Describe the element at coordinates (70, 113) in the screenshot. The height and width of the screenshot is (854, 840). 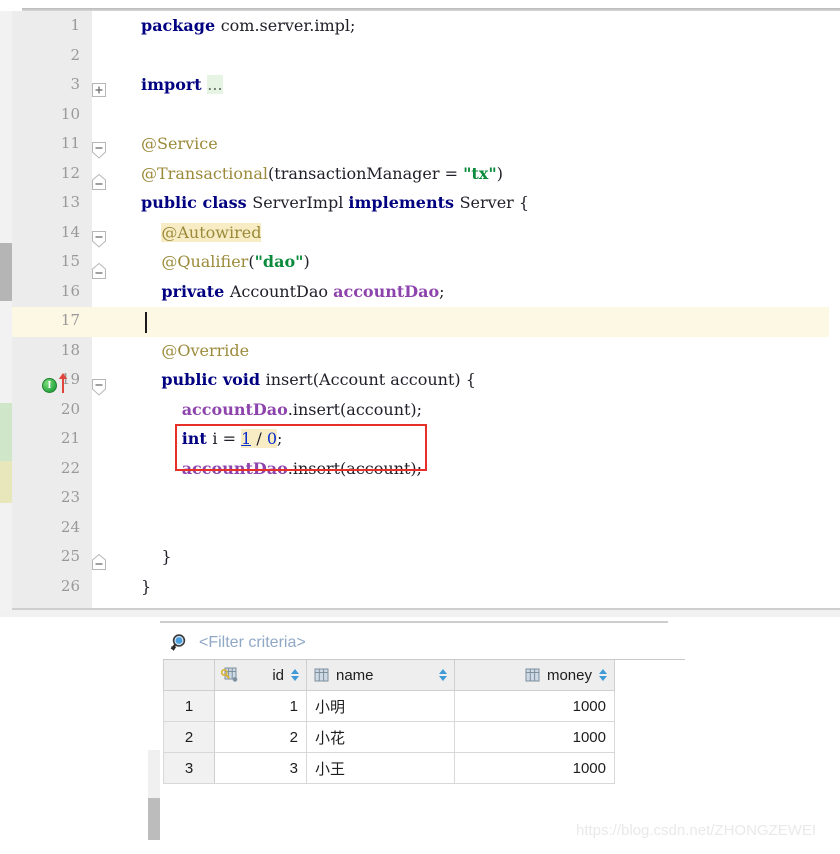
I see `line-number: 10` at that location.